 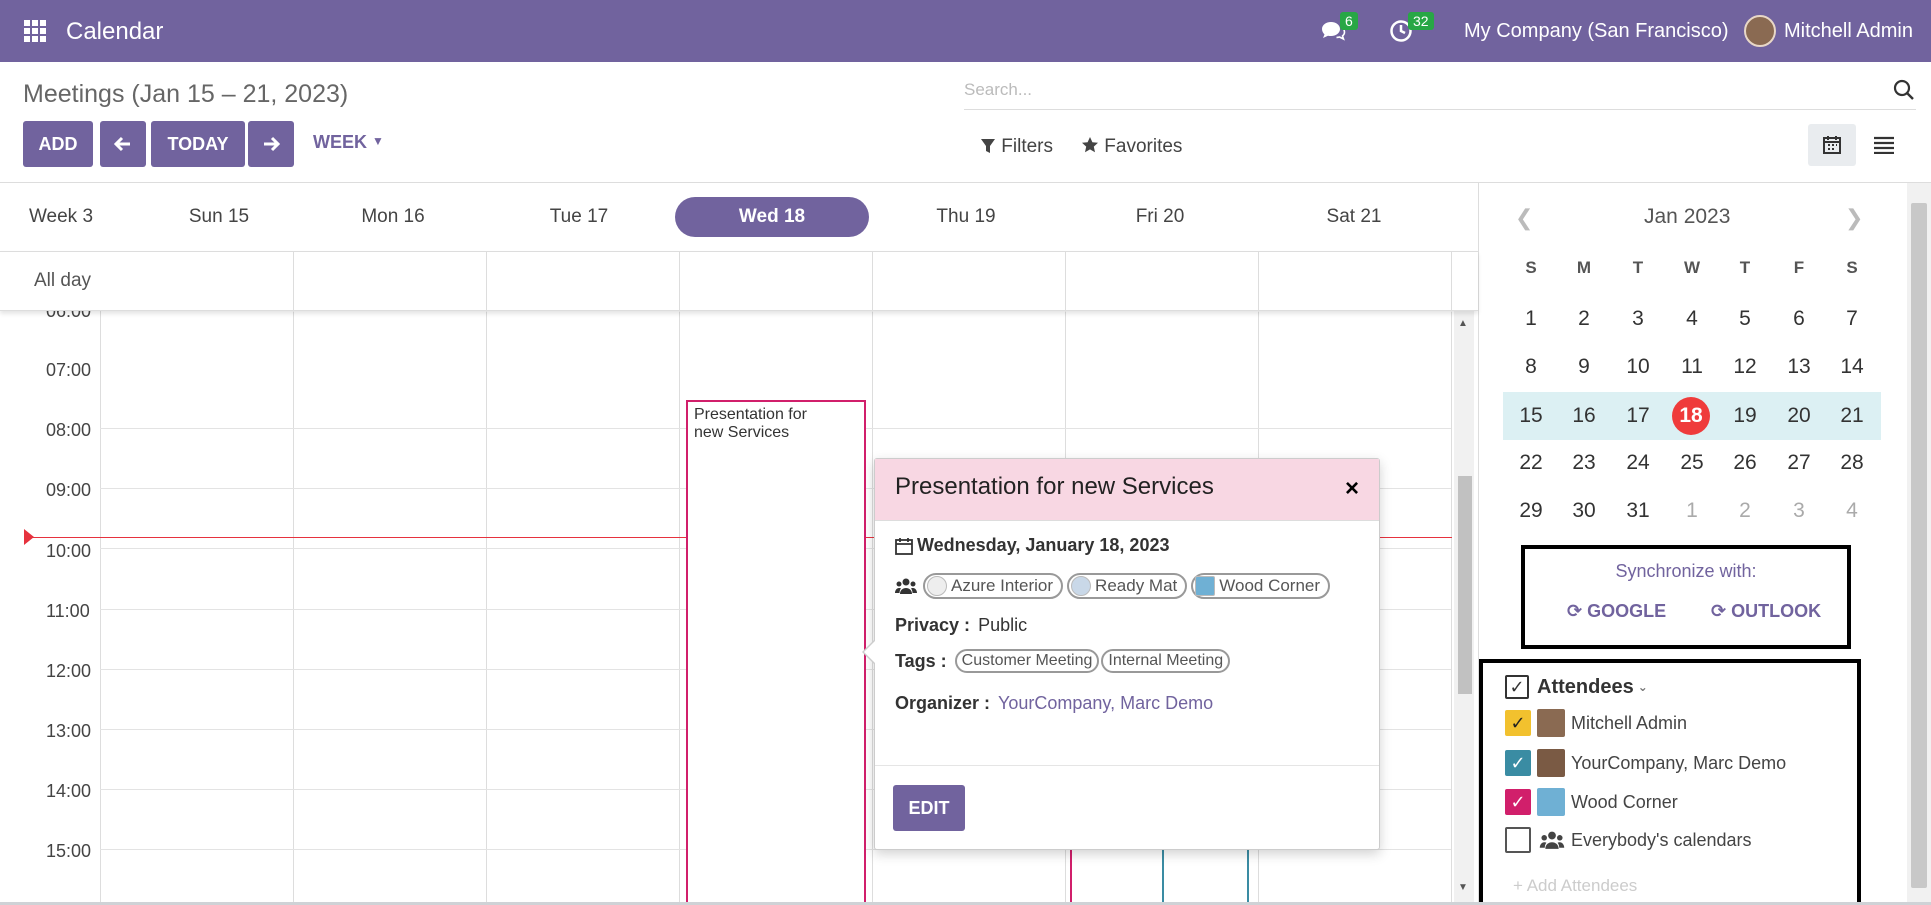 What do you see at coordinates (1638, 463) in the screenshot?
I see `mini-day: 24` at bounding box center [1638, 463].